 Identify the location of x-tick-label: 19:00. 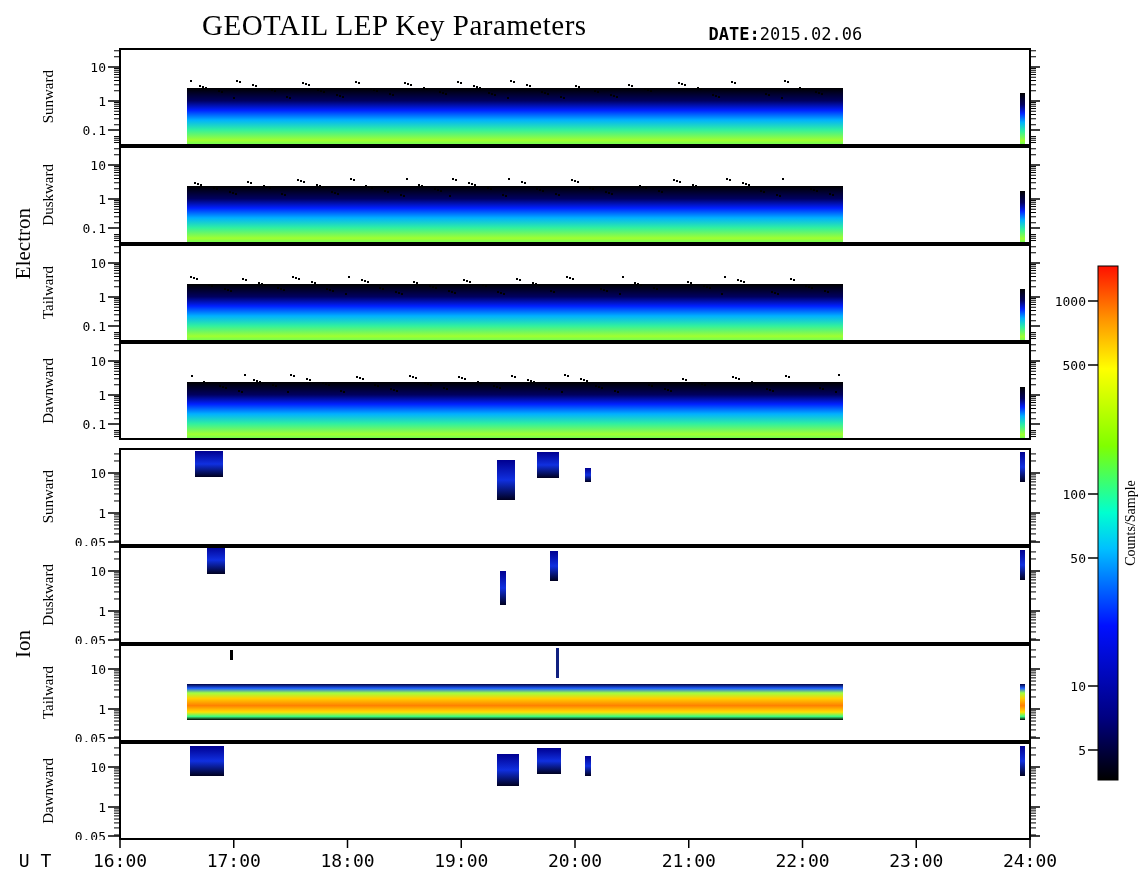
(461, 860).